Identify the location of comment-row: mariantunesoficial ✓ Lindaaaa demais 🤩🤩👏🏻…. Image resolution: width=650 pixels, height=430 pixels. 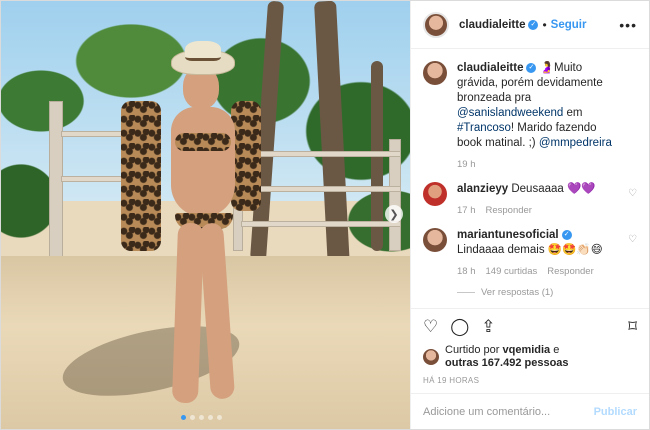
(530, 253).